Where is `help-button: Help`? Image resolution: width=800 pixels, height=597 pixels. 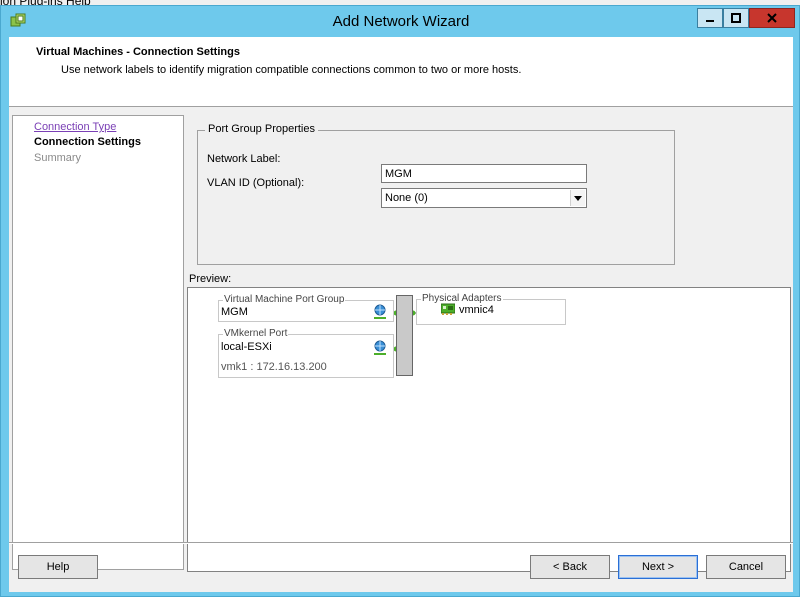
help-button: Help is located at coordinates (58, 567).